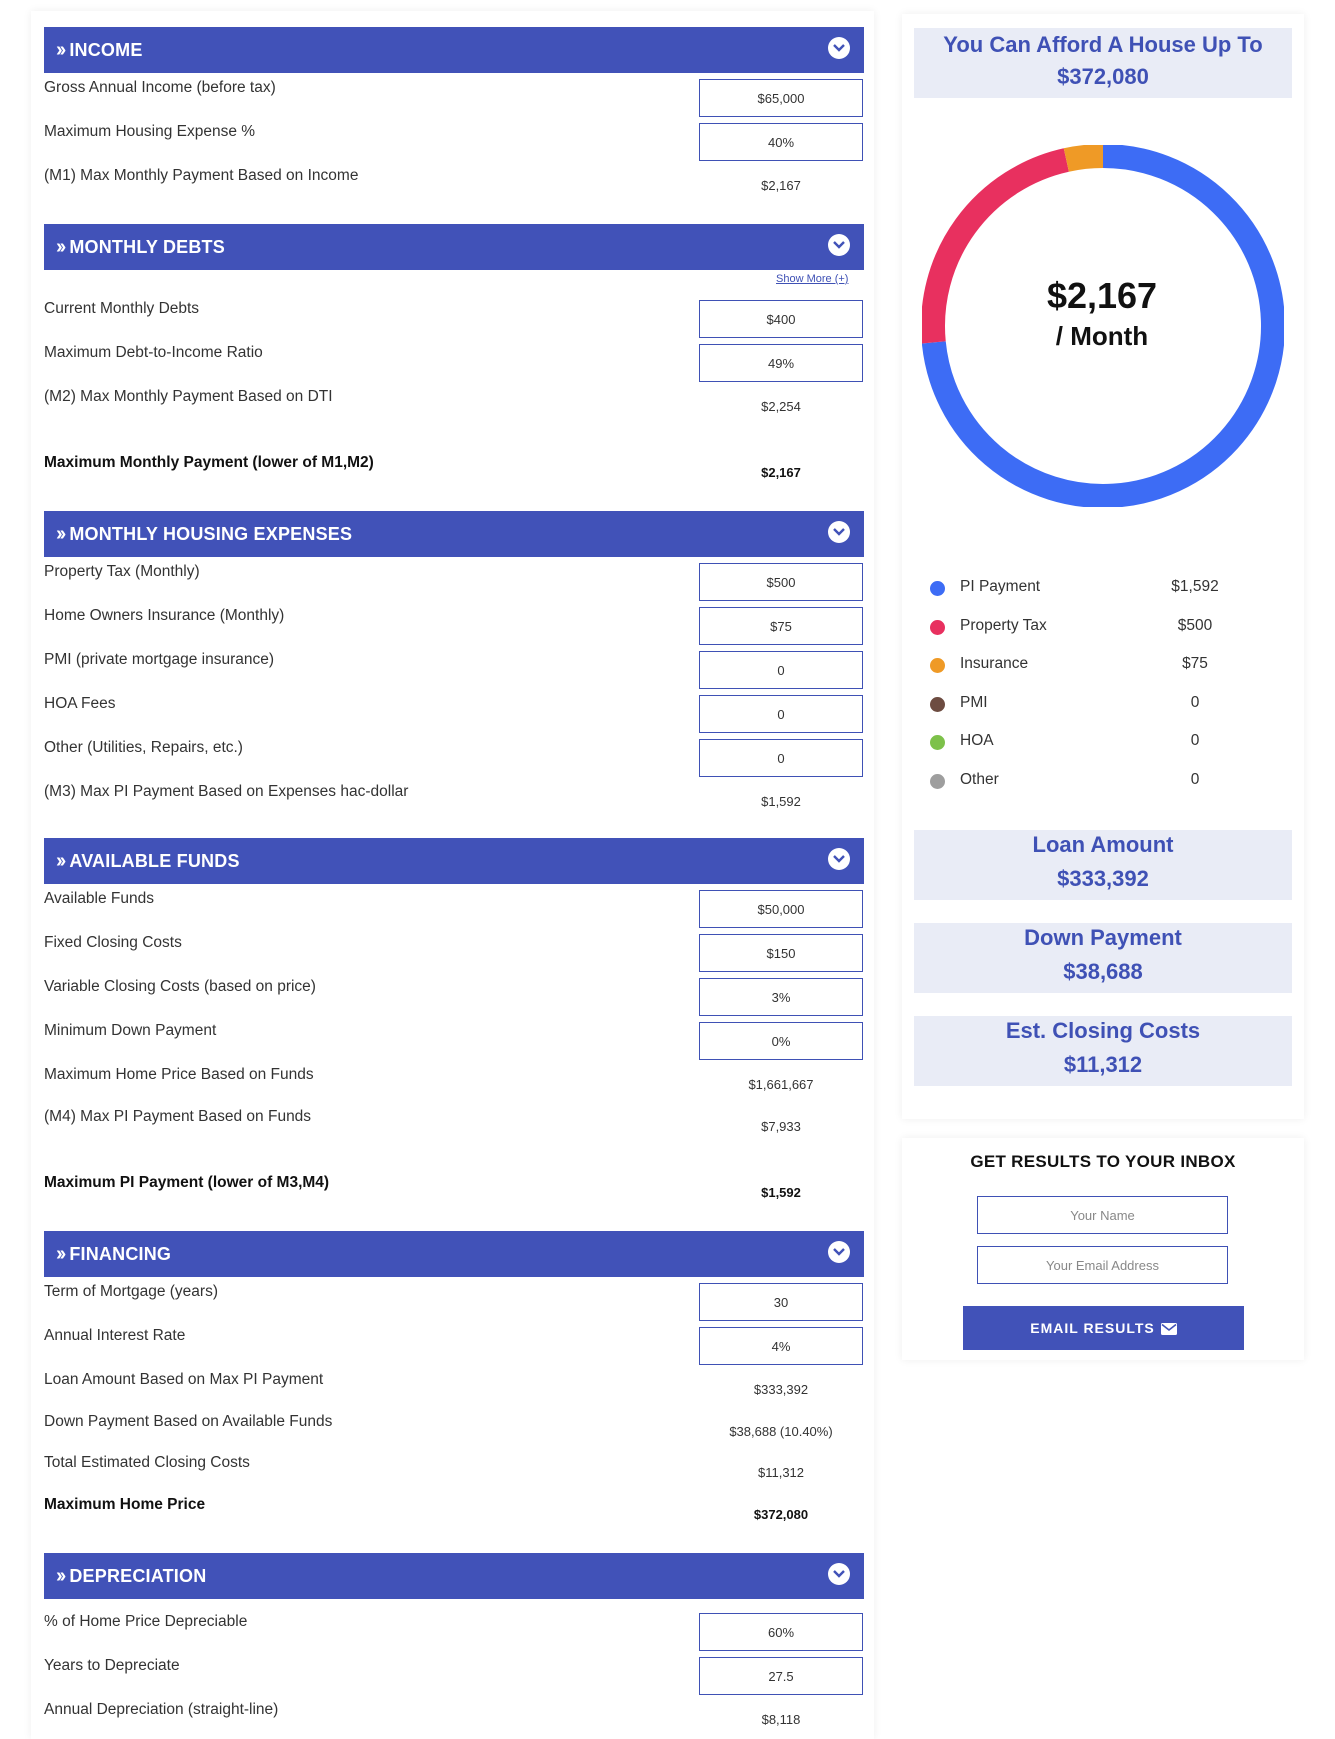 The height and width of the screenshot is (1739, 1335). What do you see at coordinates (113, 942) in the screenshot?
I see `fixed-closing-label: Fixed Closing Costs` at bounding box center [113, 942].